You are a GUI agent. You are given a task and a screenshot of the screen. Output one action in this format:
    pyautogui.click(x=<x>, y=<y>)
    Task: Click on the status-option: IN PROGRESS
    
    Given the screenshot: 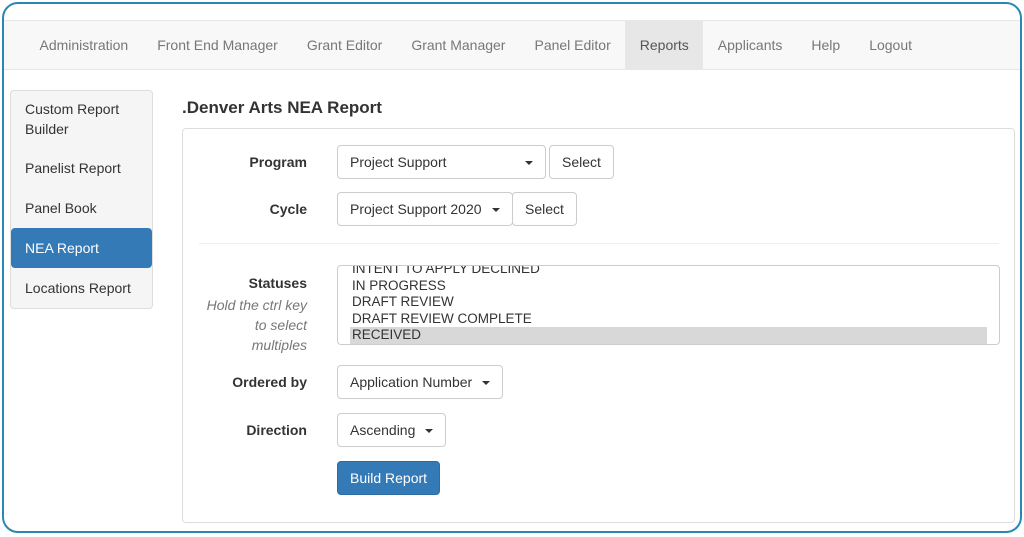 What is the action you would take?
    pyautogui.click(x=668, y=286)
    